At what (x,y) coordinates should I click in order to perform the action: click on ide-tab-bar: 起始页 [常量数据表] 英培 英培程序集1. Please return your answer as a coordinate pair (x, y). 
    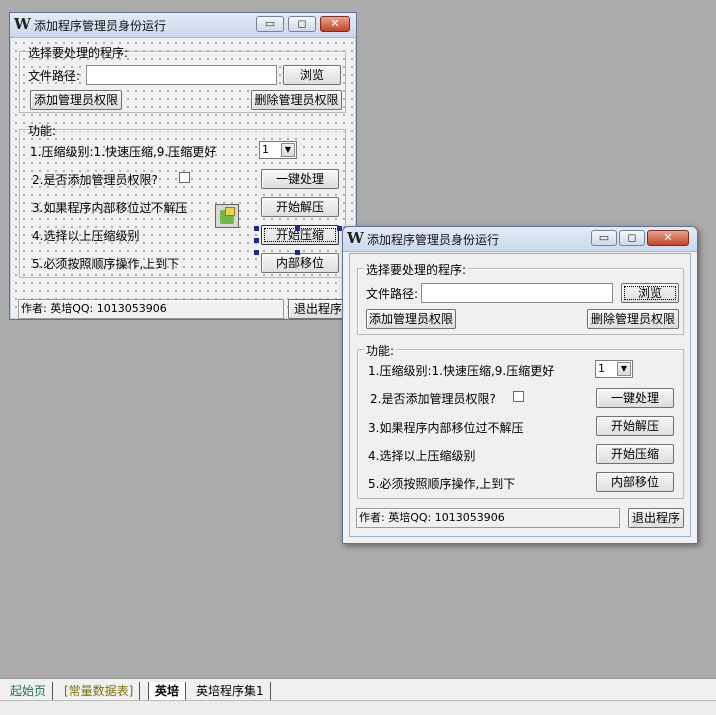
    Looking at the image, I should click on (358, 689).